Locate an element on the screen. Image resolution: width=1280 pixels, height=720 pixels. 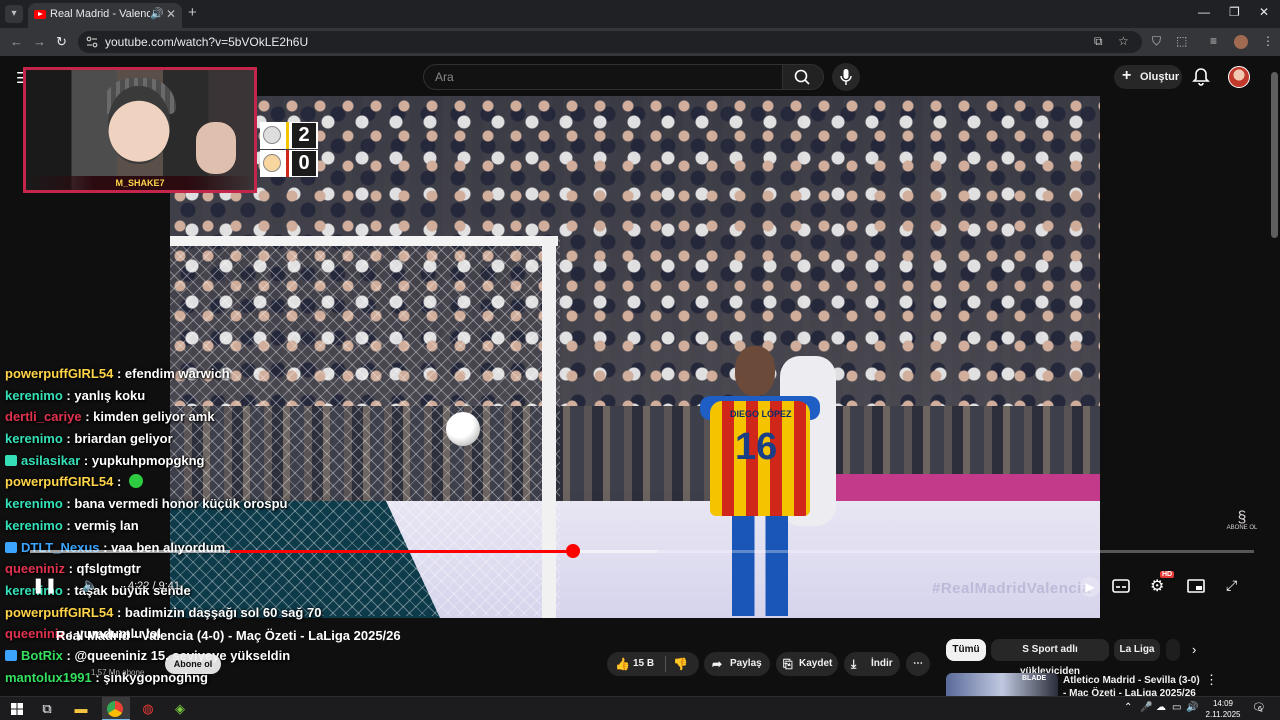
chat-message: dertli_cariye : kimden geliyor amk is located at coordinates (215, 420).